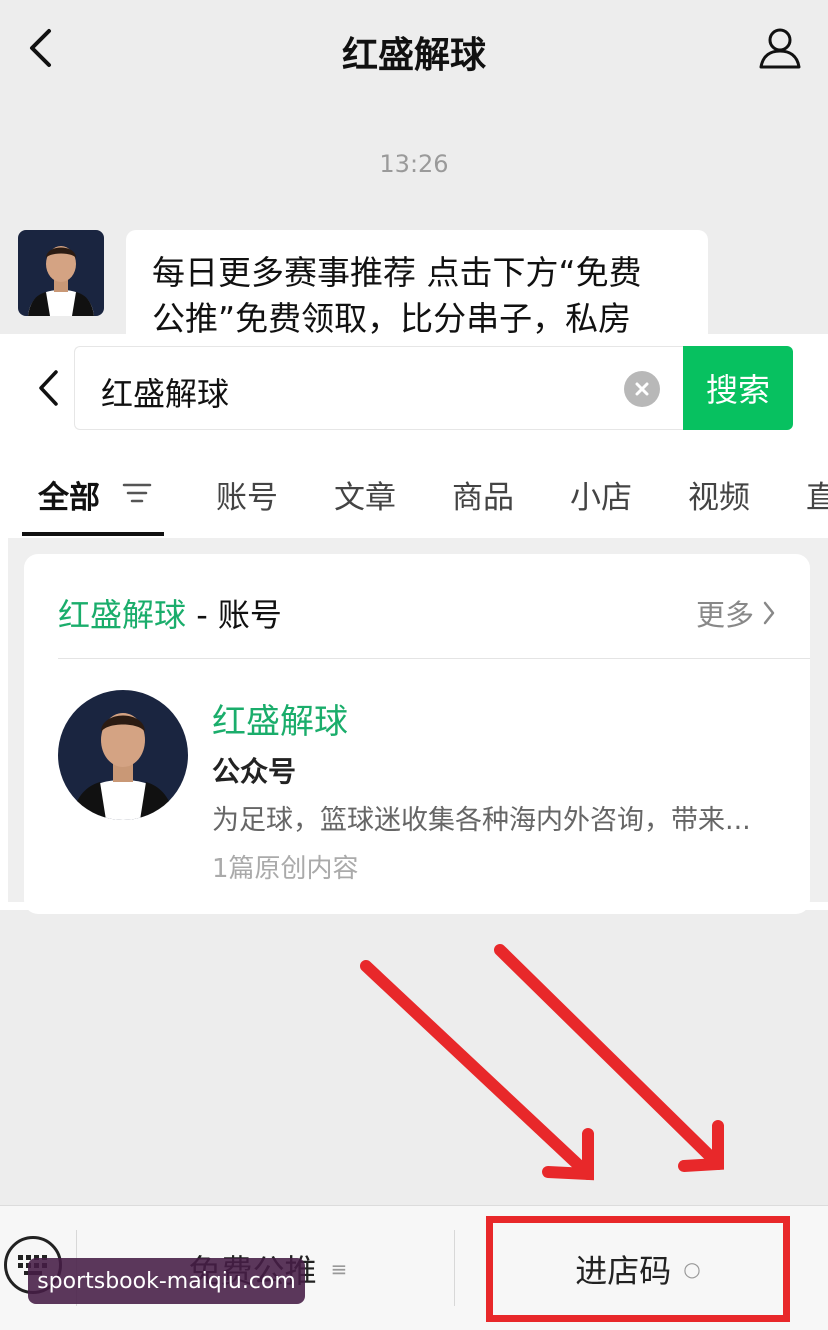  Describe the element at coordinates (379, 388) in the screenshot. I see `search-input: 红盛解球` at that location.